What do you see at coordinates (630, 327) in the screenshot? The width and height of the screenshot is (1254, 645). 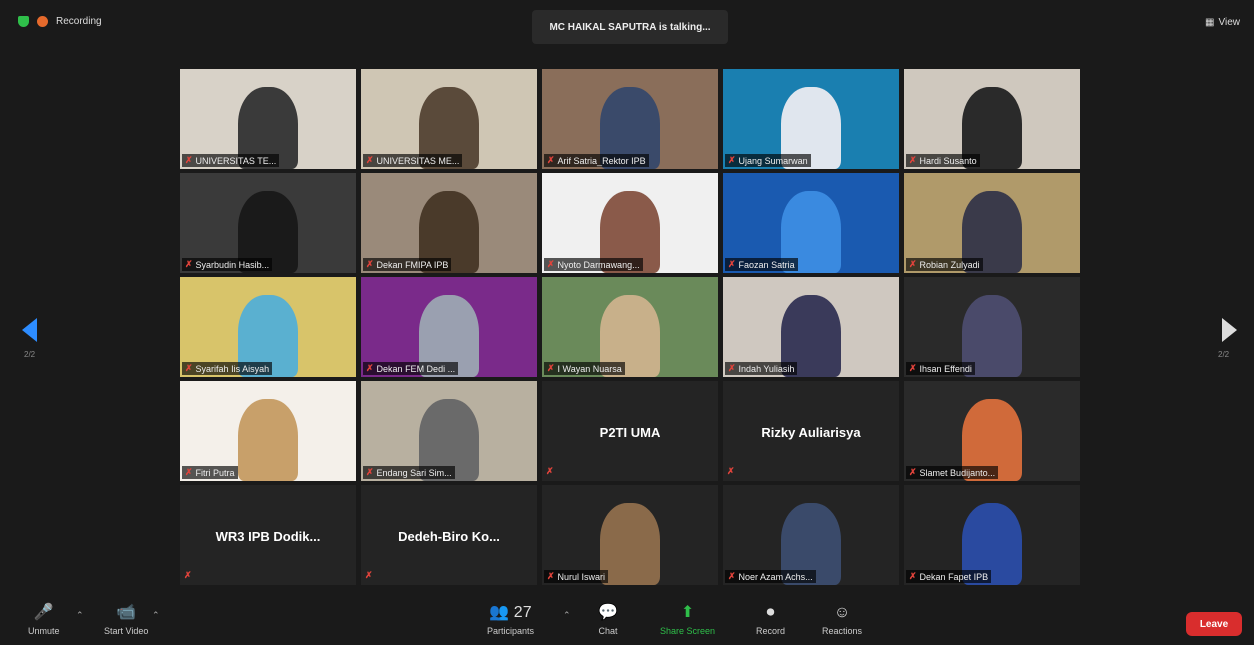 I see `participant-tile: ✗ I Wayan Nuarsa` at bounding box center [630, 327].